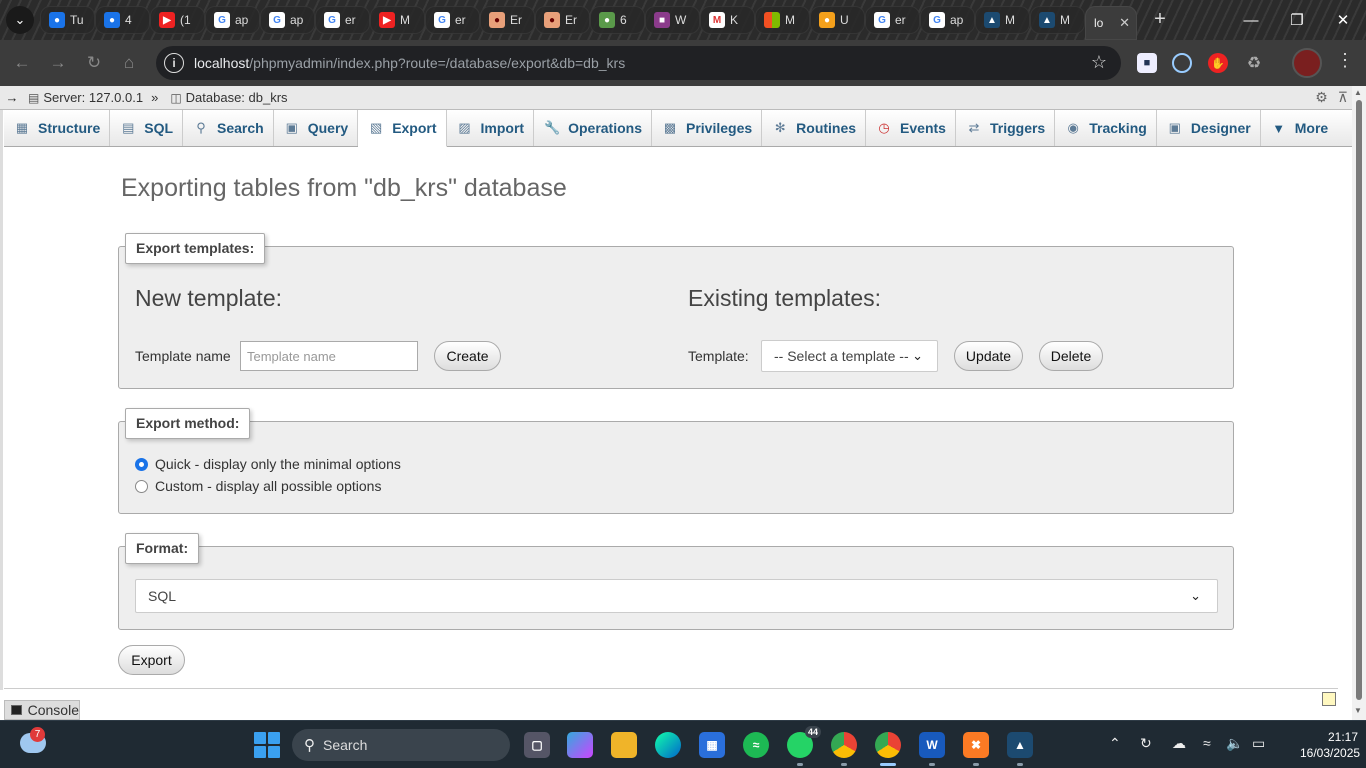 The height and width of the screenshot is (768, 1366). Describe the element at coordinates (814, 128) in the screenshot. I see `tab-routines: ✻ Routines` at that location.